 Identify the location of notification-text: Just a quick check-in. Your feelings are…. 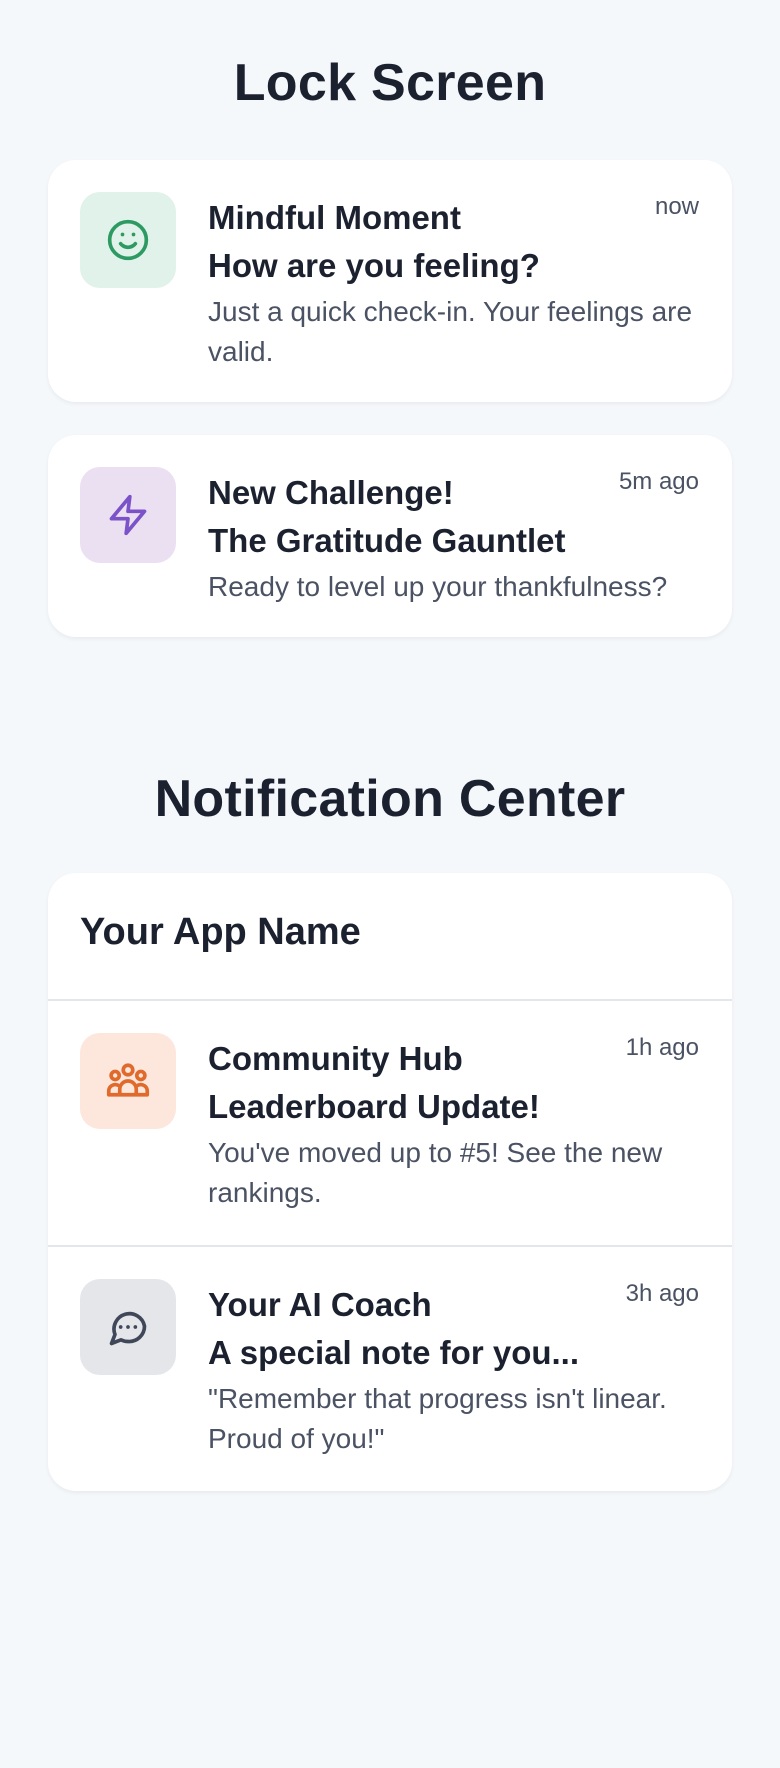
(450, 331).